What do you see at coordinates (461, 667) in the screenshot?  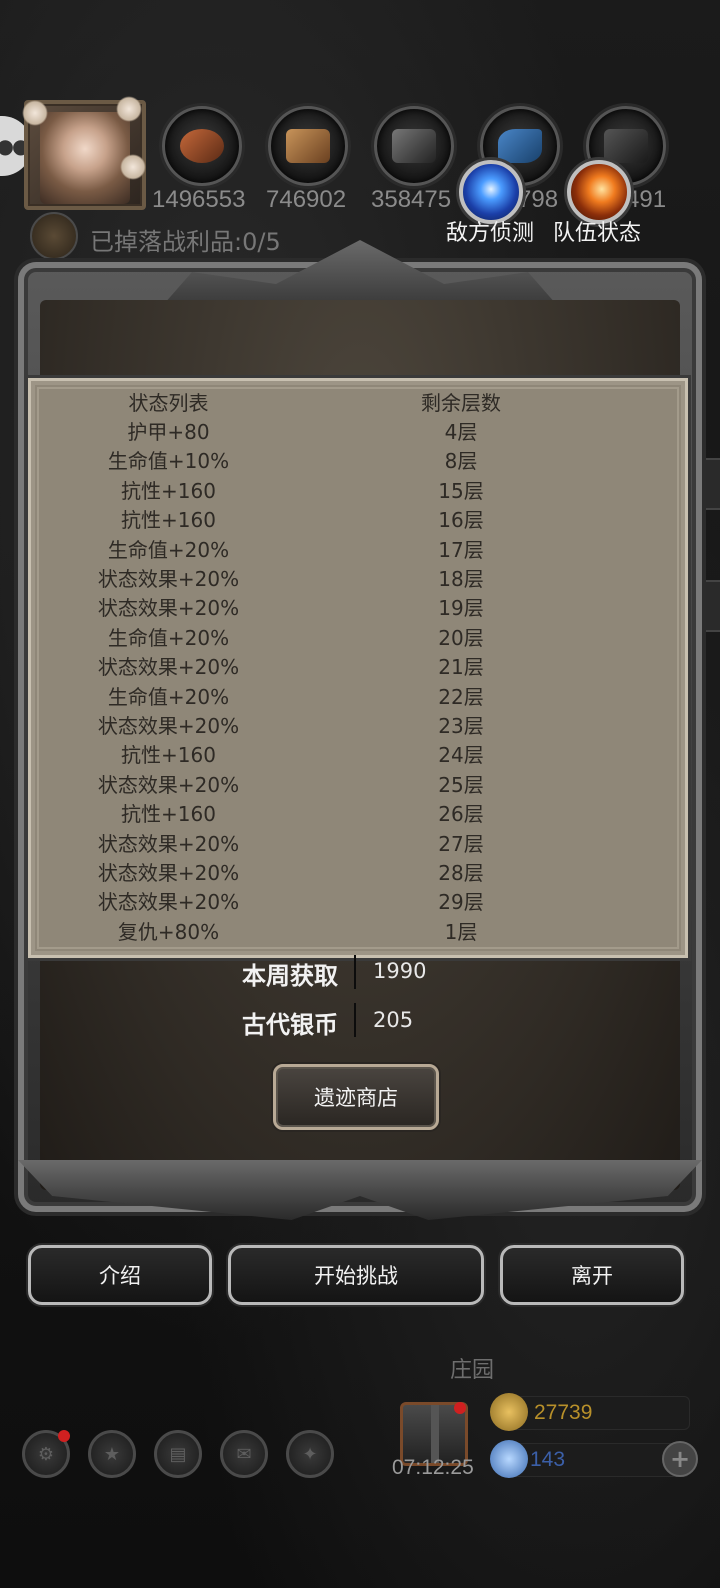 I see `status-layers: 21层` at bounding box center [461, 667].